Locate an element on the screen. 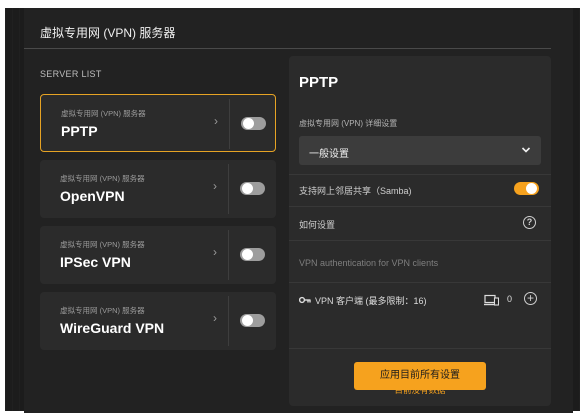 The width and height of the screenshot is (582, 413). server-card-openvpn: 虚拟专用网 (VPN) 服务器 OpenVPN › is located at coordinates (158, 189).